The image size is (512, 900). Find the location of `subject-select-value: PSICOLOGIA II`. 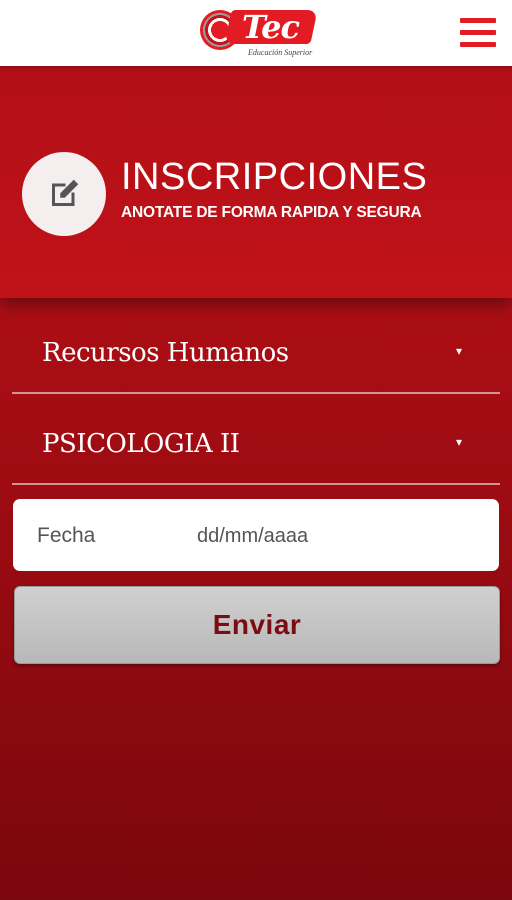

subject-select-value: PSICOLOGIA II is located at coordinates (141, 444).